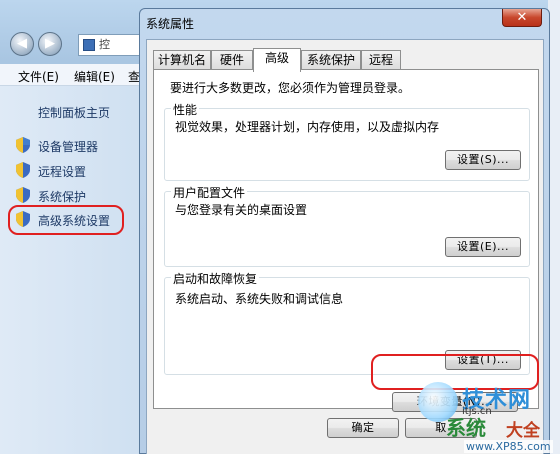 This screenshot has width=560, height=454. What do you see at coordinates (89, 45) in the screenshot?
I see `control-panel-icon` at bounding box center [89, 45].